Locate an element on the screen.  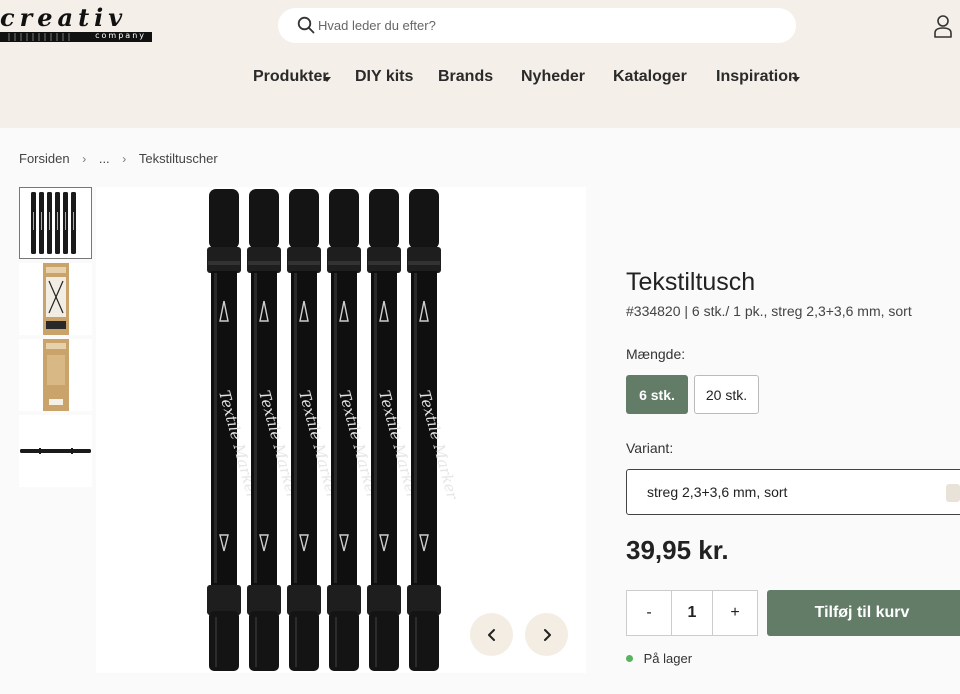
breadcrumb-home: Forsiden is located at coordinates (44, 158).